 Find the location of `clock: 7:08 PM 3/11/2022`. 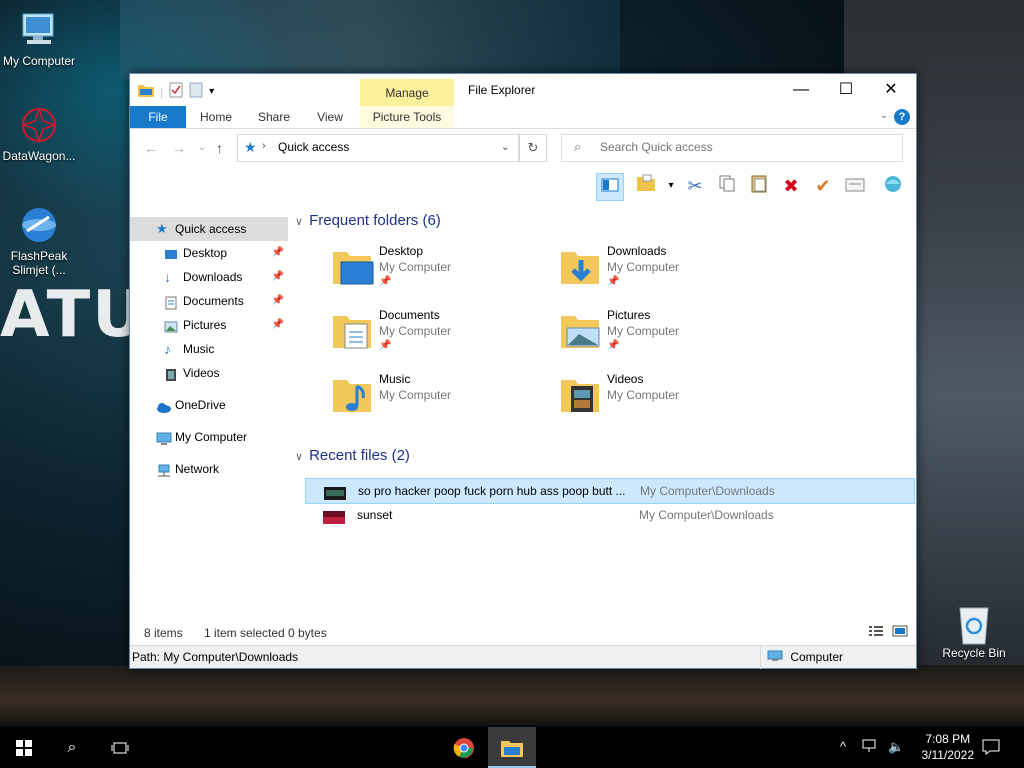

clock: 7:08 PM 3/11/2022 is located at coordinates (948, 747).